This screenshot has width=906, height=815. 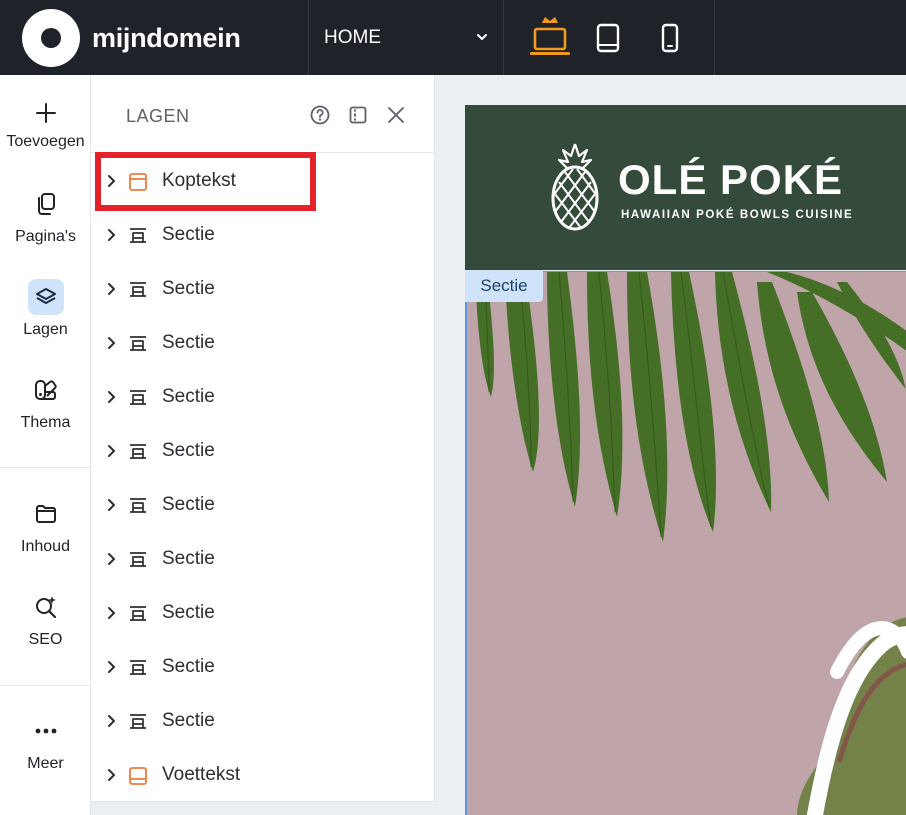 I want to click on theme-icon, so click(x=45, y=390).